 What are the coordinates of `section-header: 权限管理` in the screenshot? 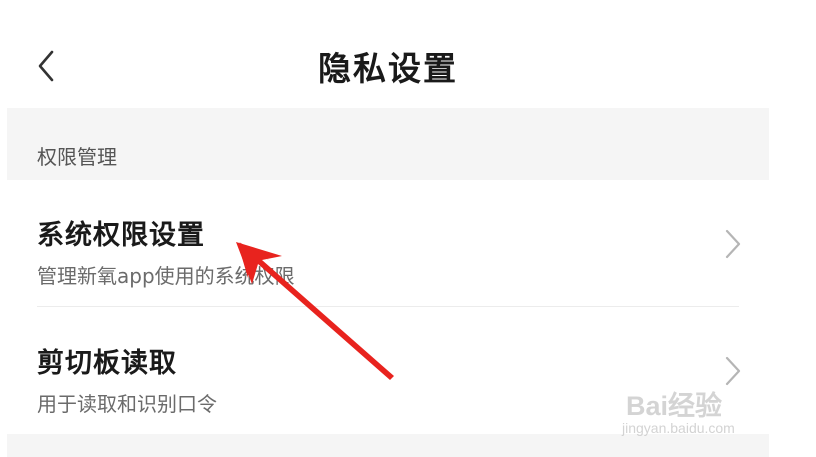 It's located at (388, 144).